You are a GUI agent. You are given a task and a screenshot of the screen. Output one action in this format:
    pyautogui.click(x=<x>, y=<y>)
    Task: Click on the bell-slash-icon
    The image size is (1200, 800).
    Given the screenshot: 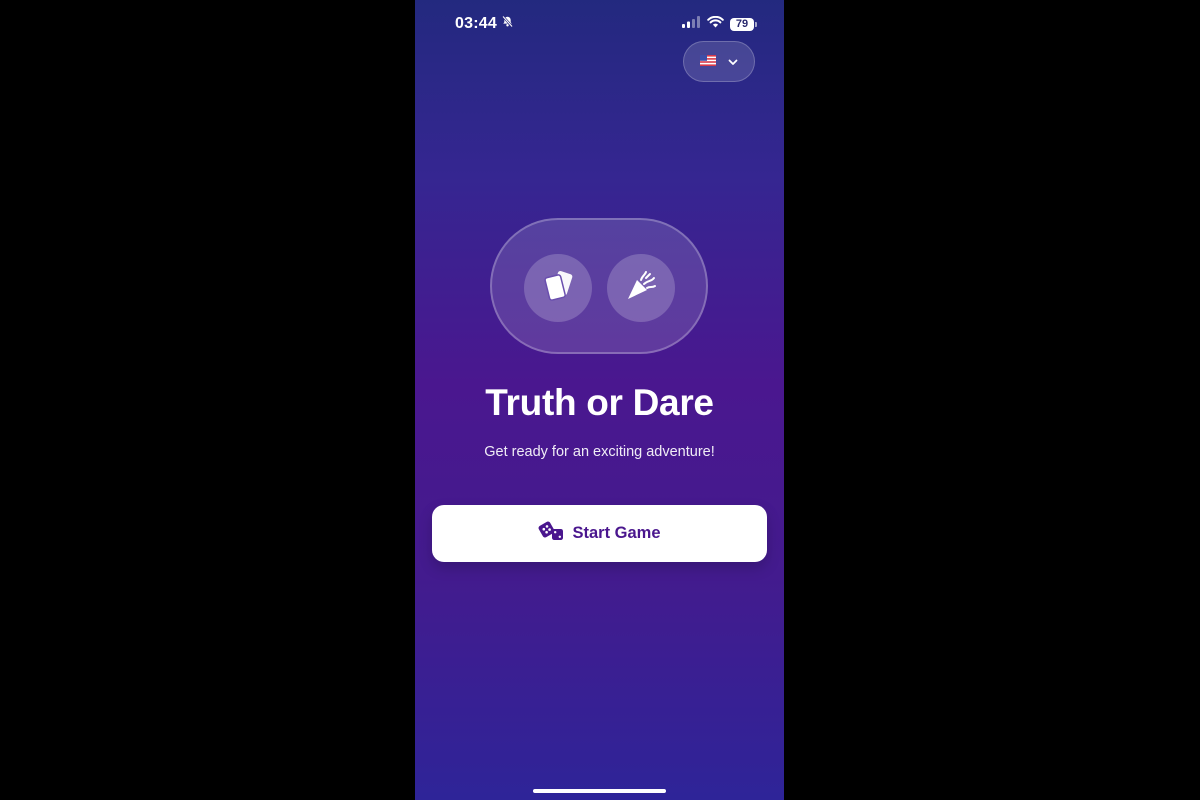 What is the action you would take?
    pyautogui.click(x=507, y=24)
    